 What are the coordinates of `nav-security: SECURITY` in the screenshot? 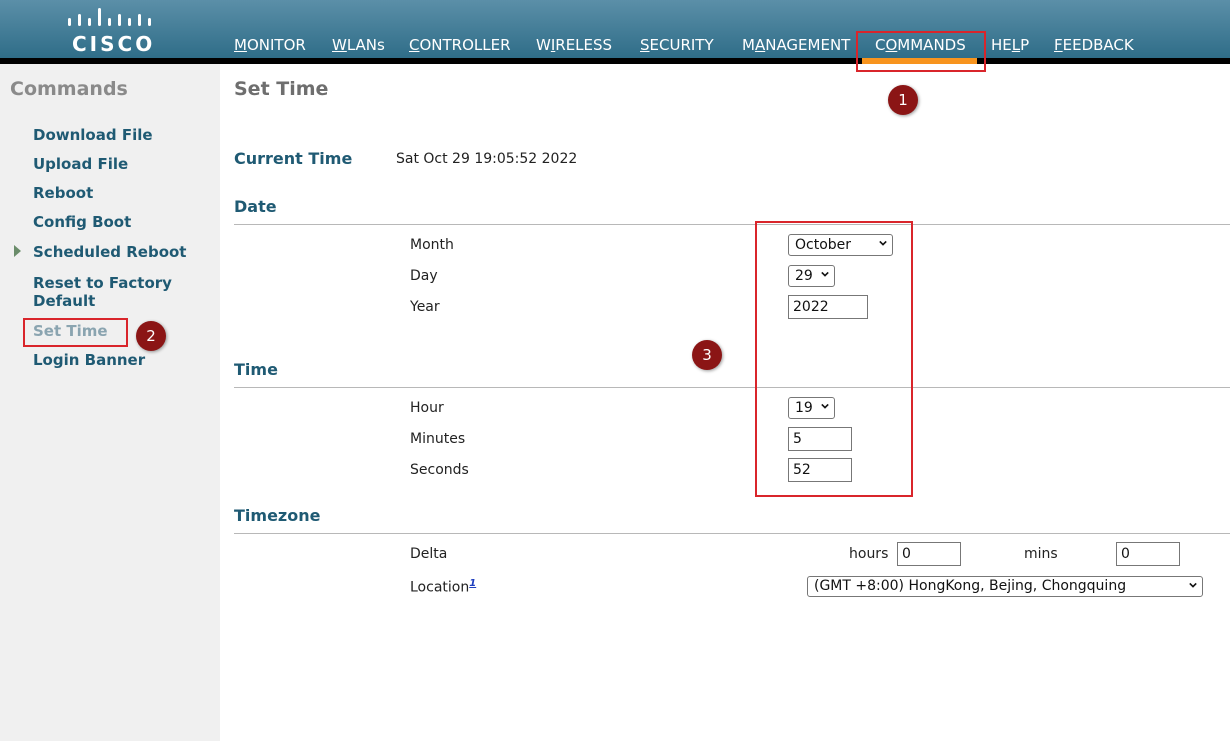 It's located at (677, 45).